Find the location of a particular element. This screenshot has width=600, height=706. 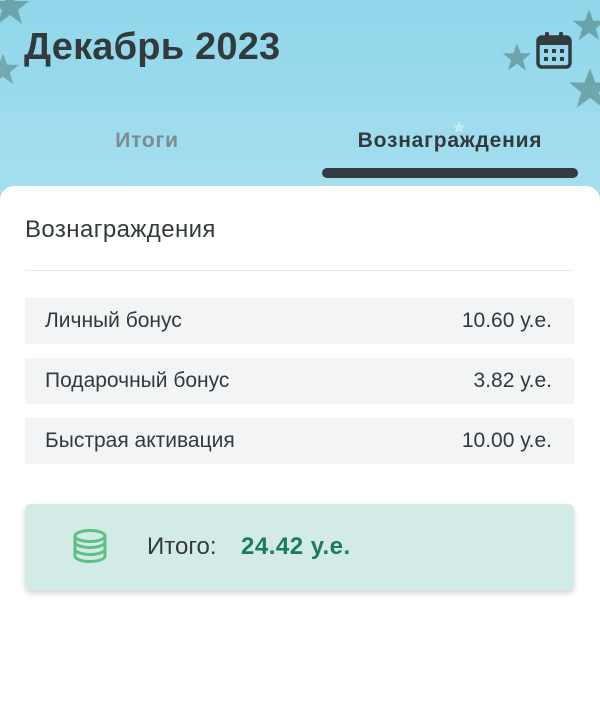

page-title: Декабрь 2023 is located at coordinates (152, 47).